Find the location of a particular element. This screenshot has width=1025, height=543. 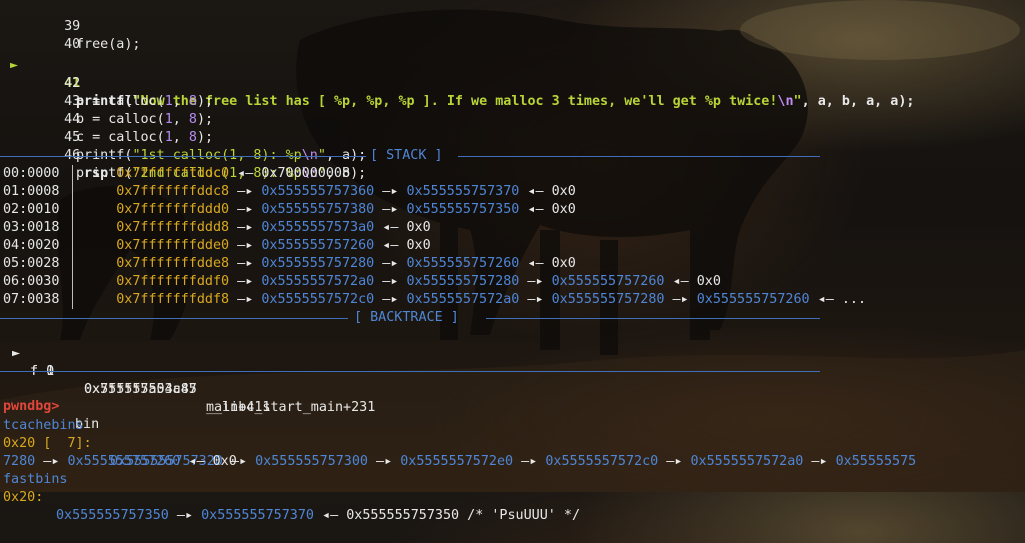

source-line: 40 is located at coordinates (40, 35).